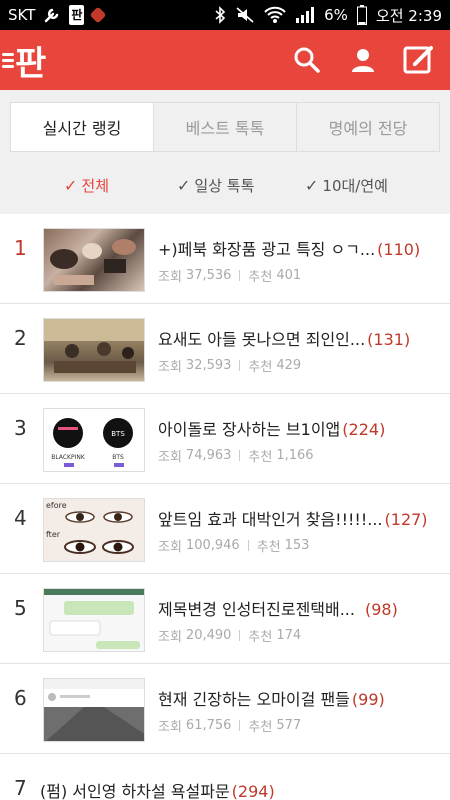 The image size is (450, 800). I want to click on recommend-count: 153, so click(297, 545).